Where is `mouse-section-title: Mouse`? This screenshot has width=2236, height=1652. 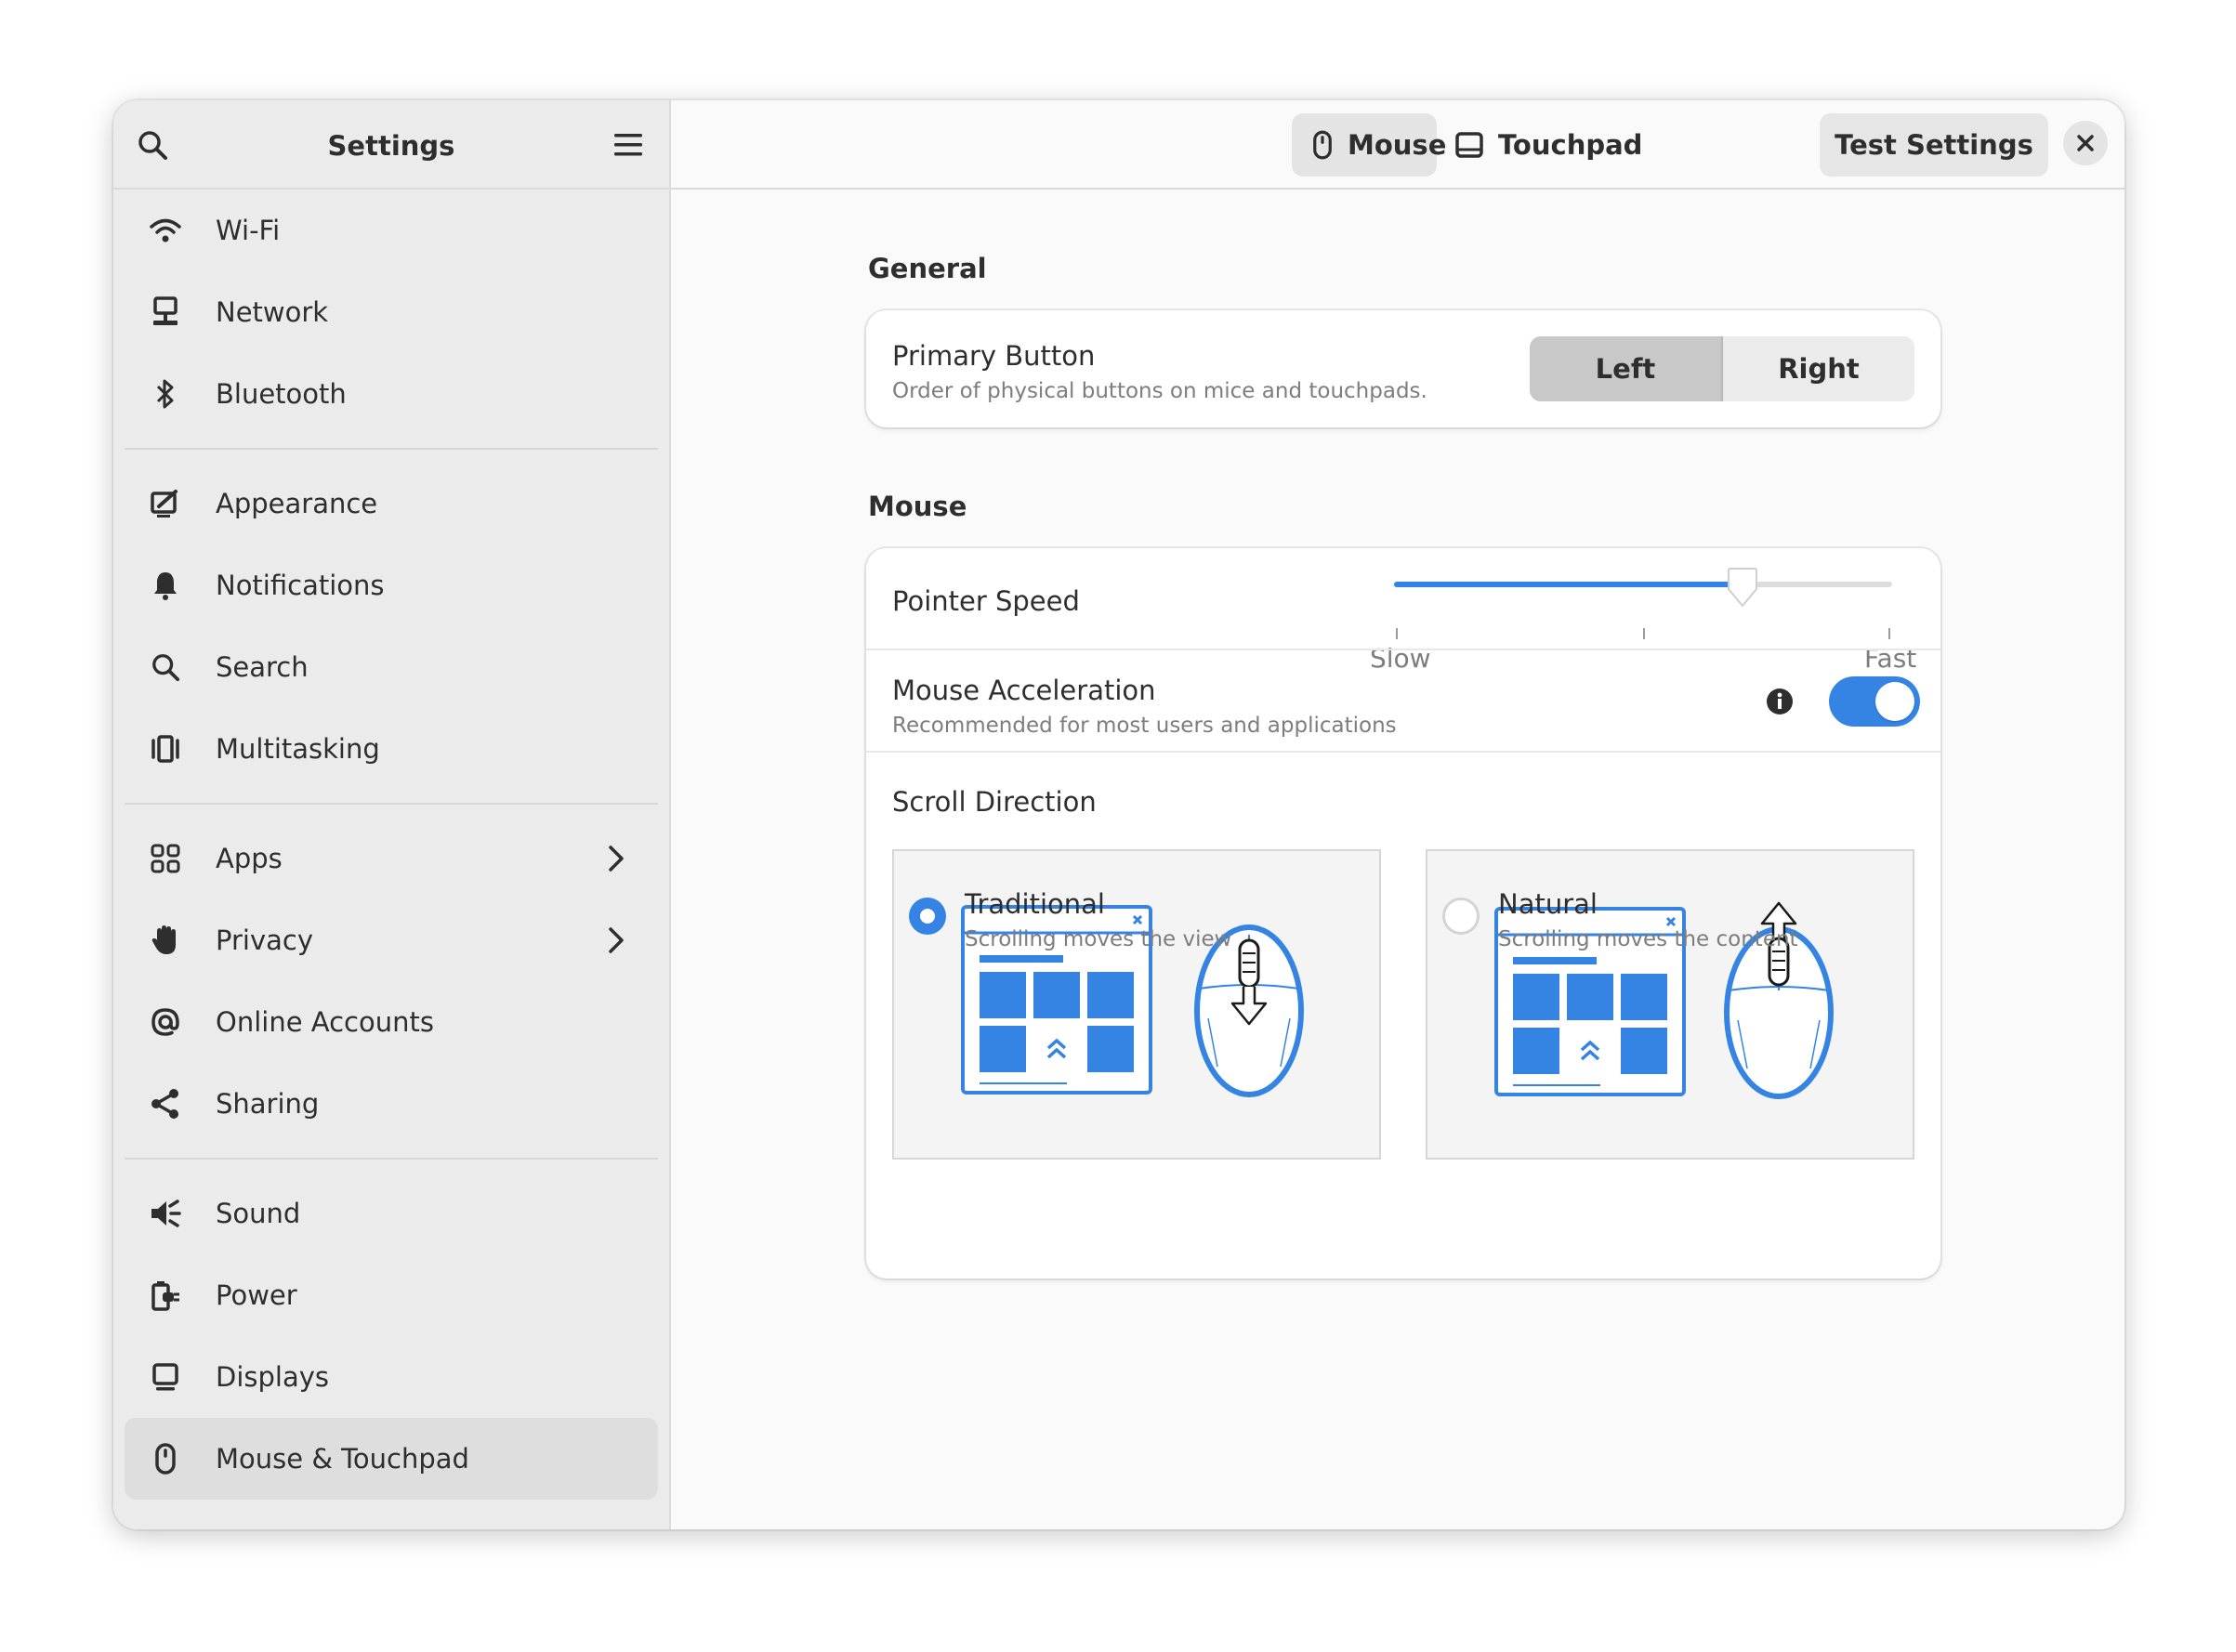
mouse-section-title: Mouse is located at coordinates (917, 506).